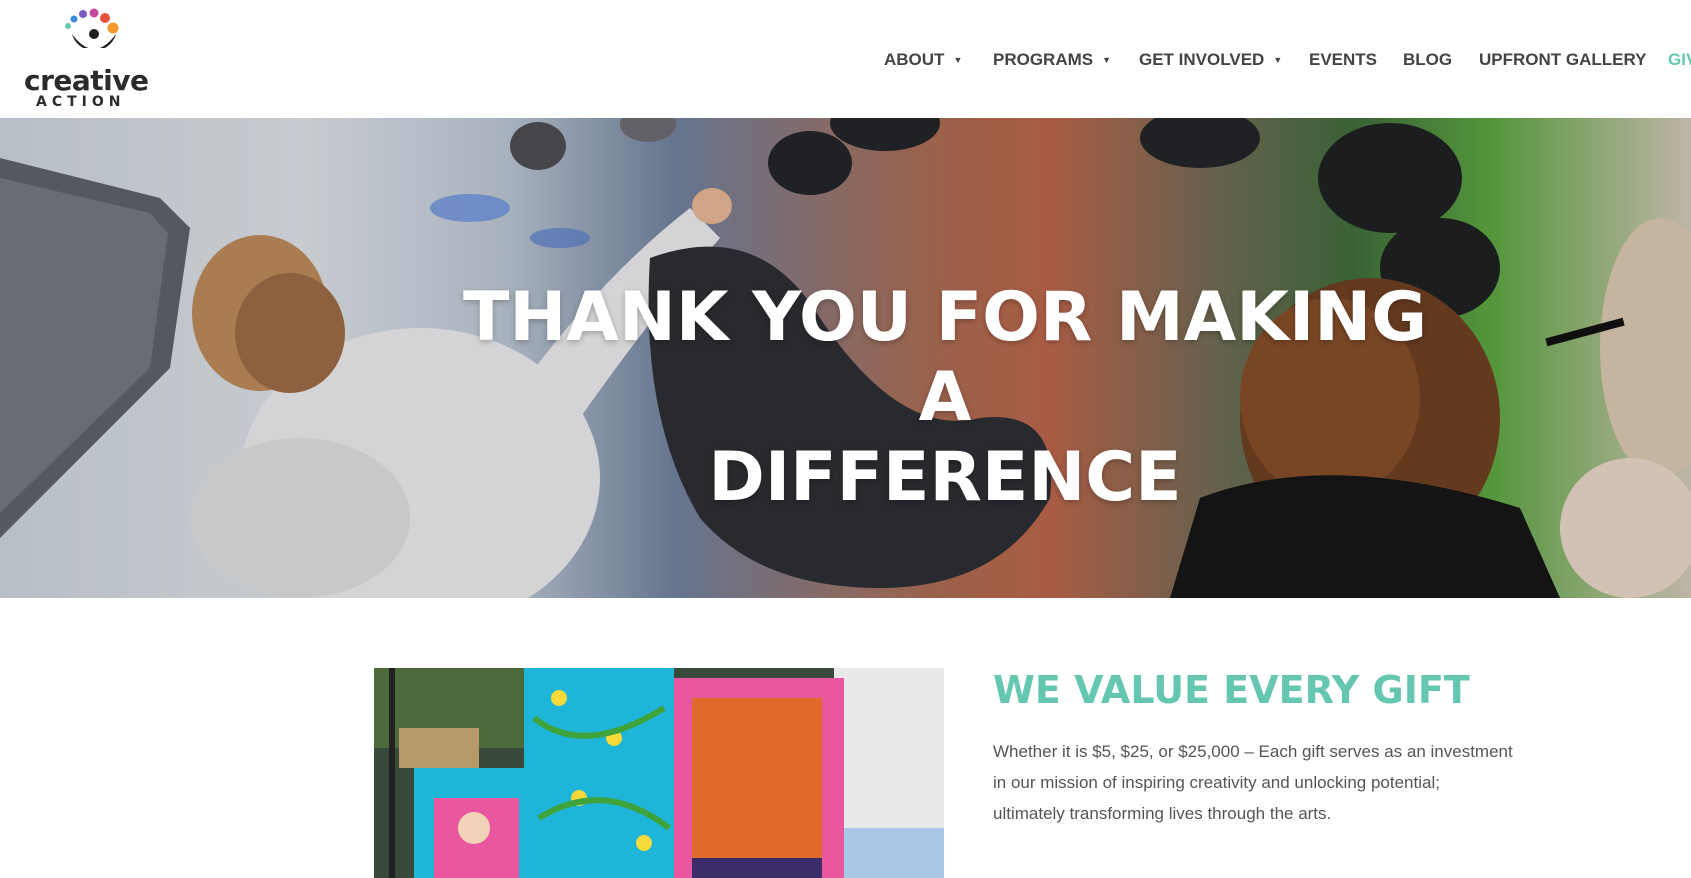  Describe the element at coordinates (945, 477) in the screenshot. I see `hero-title-line-2: DIFFERENCE` at that location.